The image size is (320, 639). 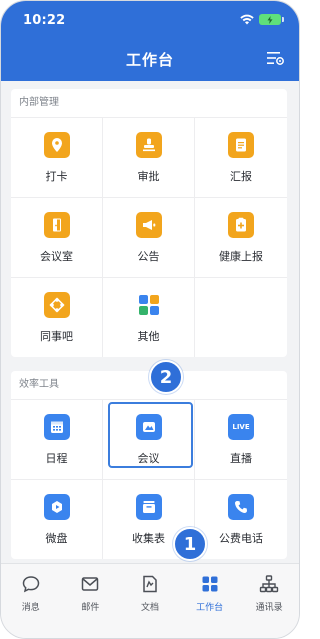 I want to click on section-title-internal: 内部管理, so click(x=39, y=102).